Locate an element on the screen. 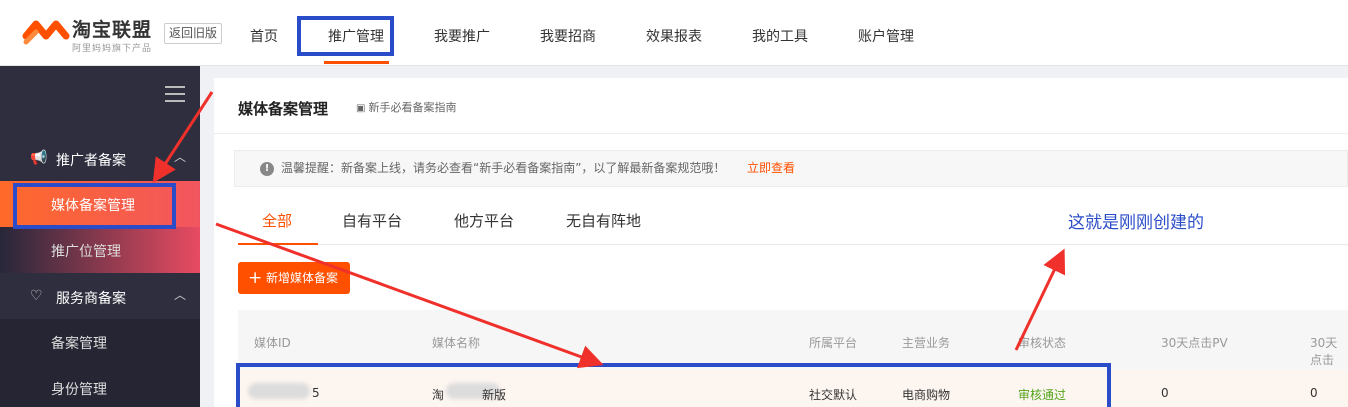  alert-icon: ! is located at coordinates (267, 169).